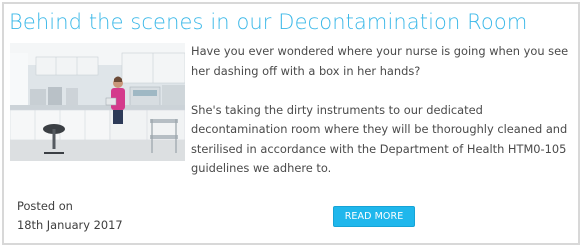  What do you see at coordinates (70, 225) in the screenshot?
I see `posted-date: 18th January 2017` at bounding box center [70, 225].